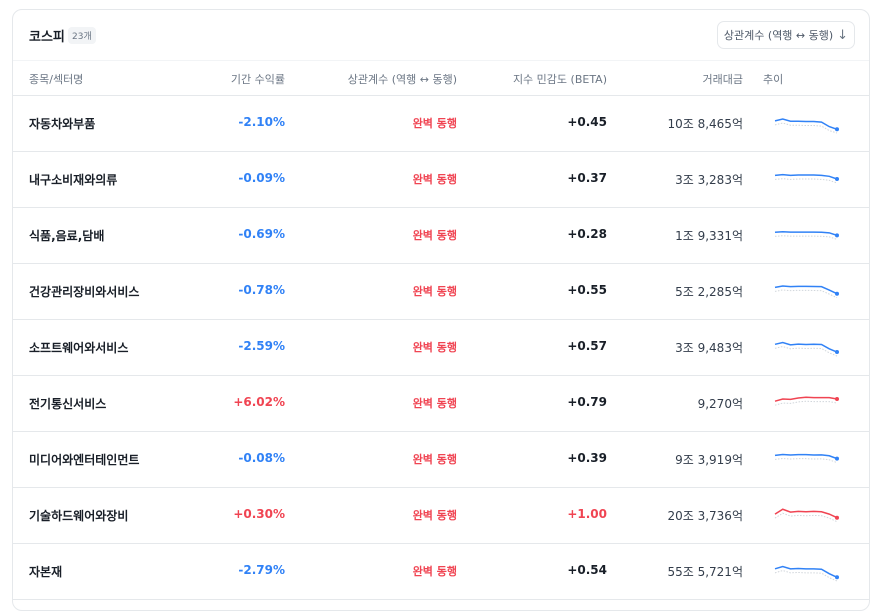 This screenshot has width=878, height=611. Describe the element at coordinates (261, 290) in the screenshot. I see `period-return: -0.78%` at that location.